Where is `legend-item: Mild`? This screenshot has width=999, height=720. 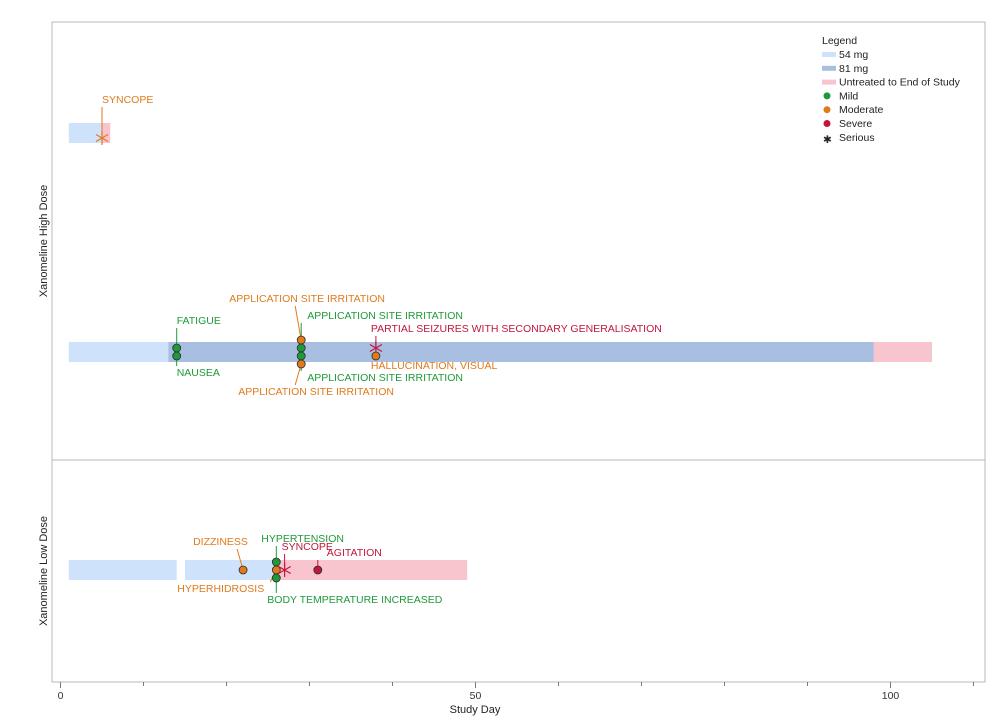 legend-item: Mild is located at coordinates (840, 96).